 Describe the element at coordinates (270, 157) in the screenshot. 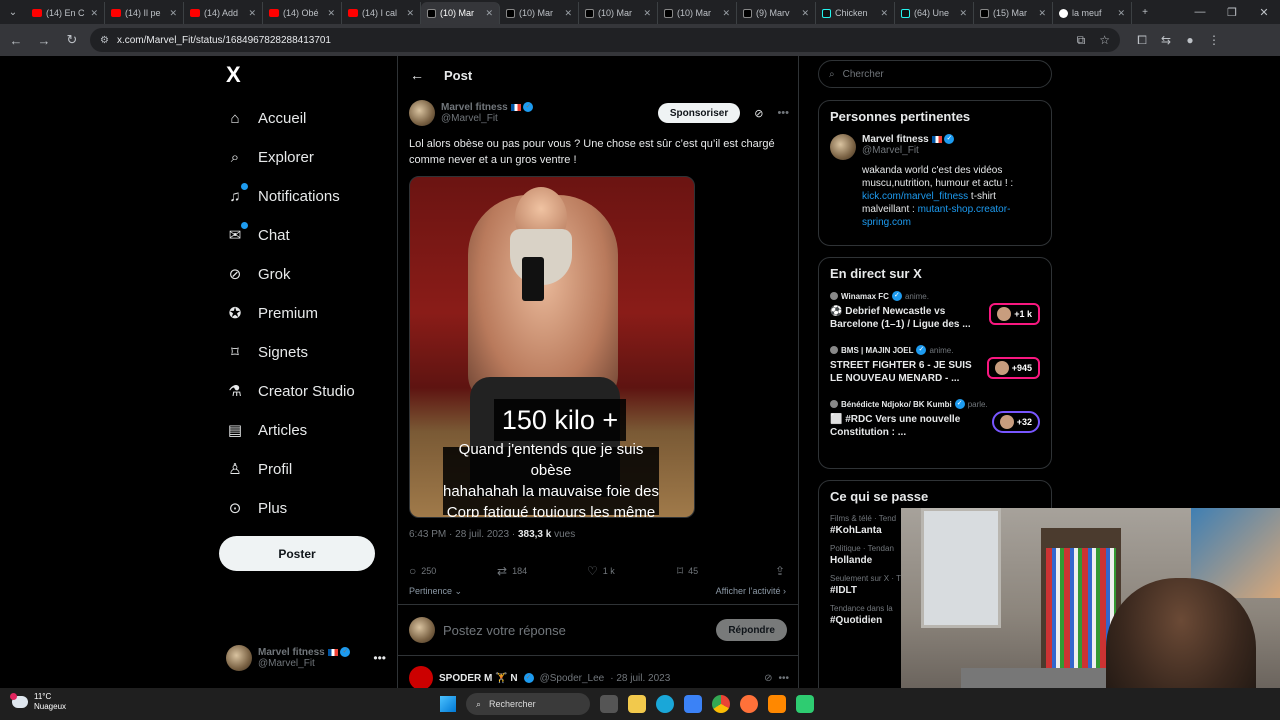

I see `nav-item-explorer: ⌕ Explorer` at that location.